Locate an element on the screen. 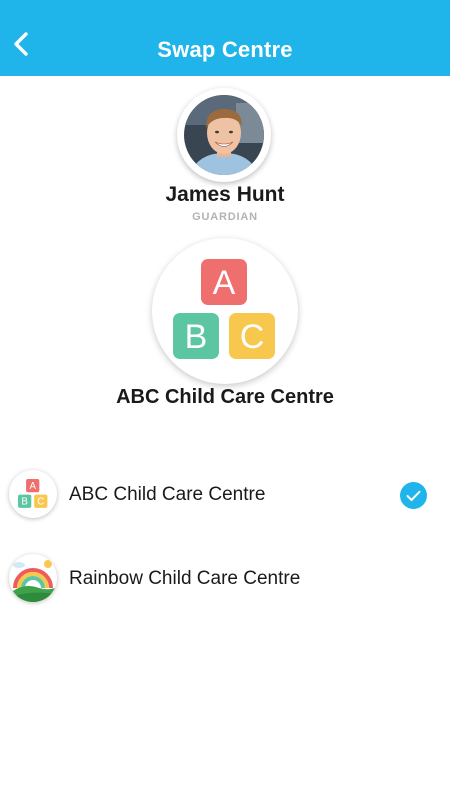 The image size is (450, 800). list-item-rainbow-child-care: Rainbow Child Care Centre is located at coordinates (225, 578).